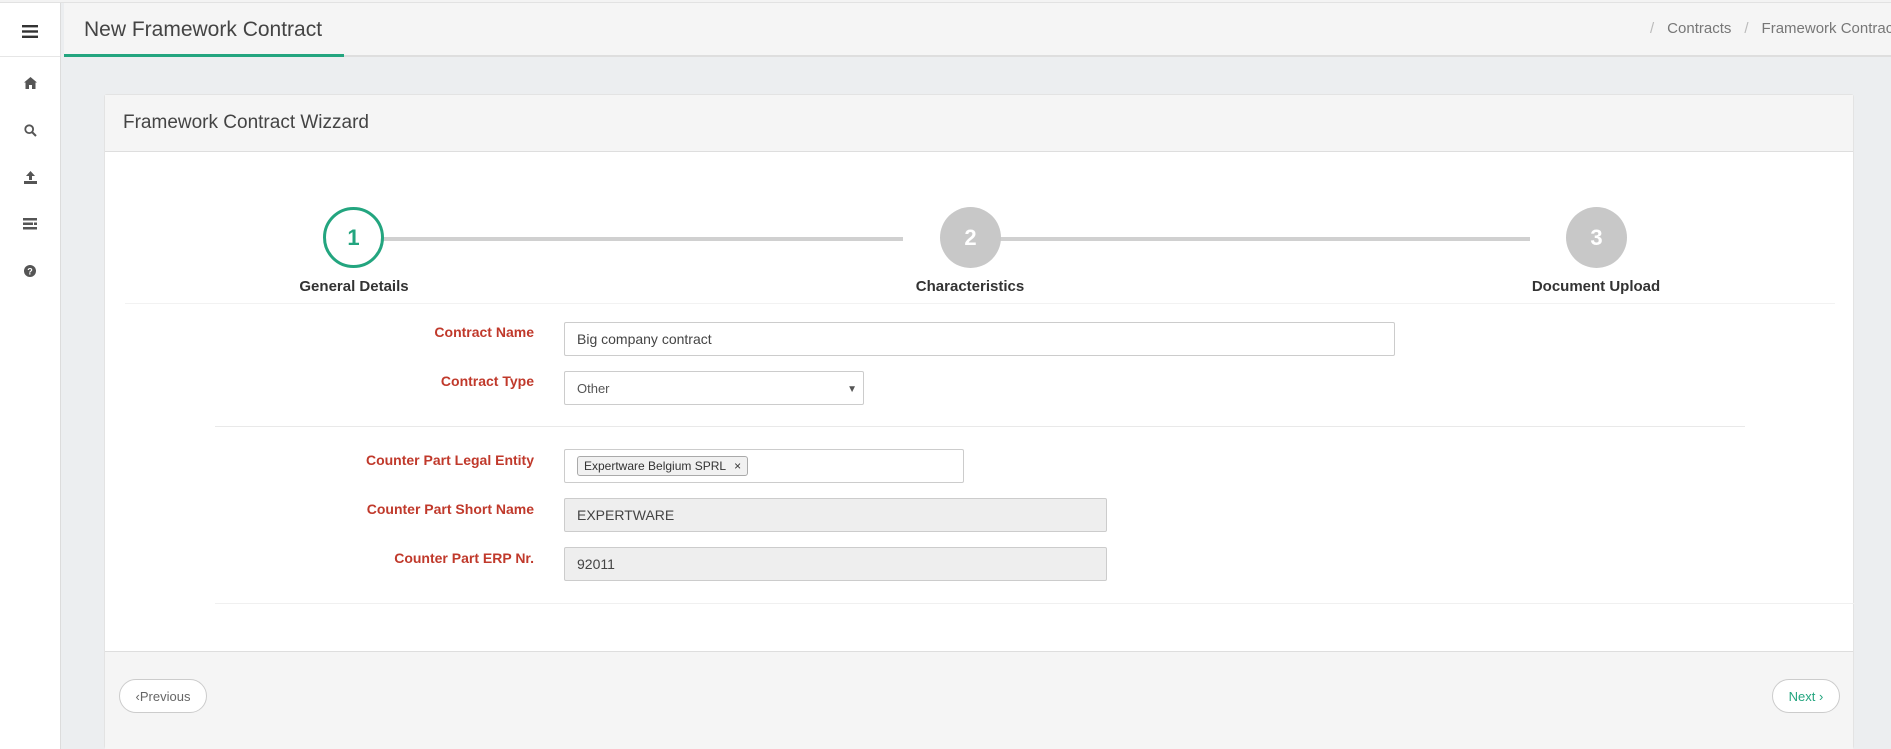 The image size is (1891, 749). I want to click on caret-down-icon: ▼, so click(852, 389).